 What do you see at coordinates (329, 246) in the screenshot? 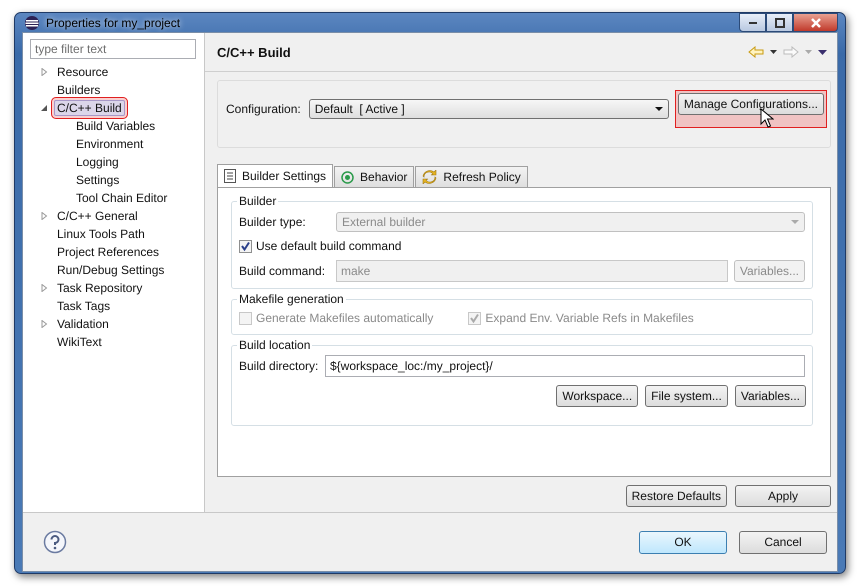
I see `checkbox-label: Use default build command` at bounding box center [329, 246].